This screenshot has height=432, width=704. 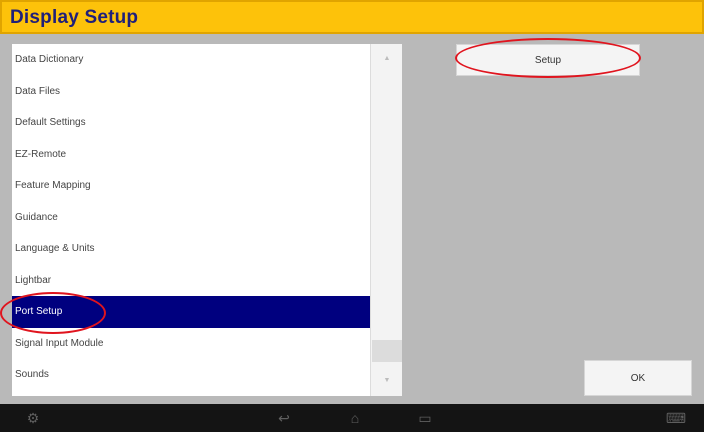 What do you see at coordinates (191, 281) in the screenshot?
I see `list-item-lightbar: Lightbar` at bounding box center [191, 281].